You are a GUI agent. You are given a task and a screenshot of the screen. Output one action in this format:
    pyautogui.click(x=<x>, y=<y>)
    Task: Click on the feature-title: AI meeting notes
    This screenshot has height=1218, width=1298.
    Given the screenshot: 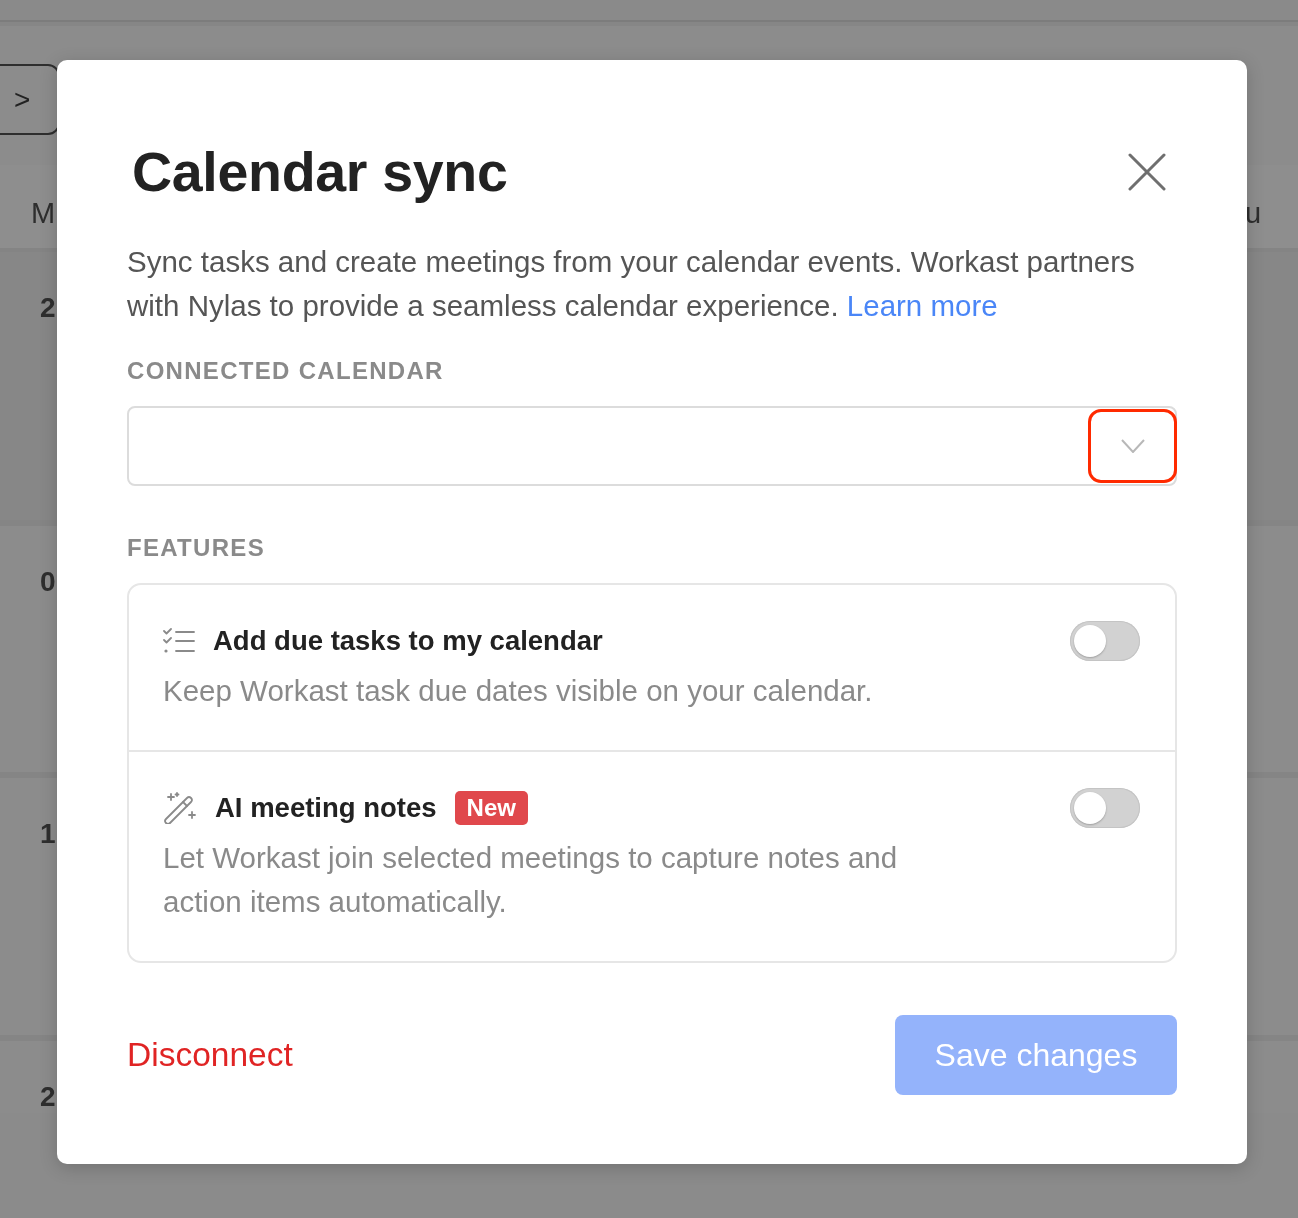 What is the action you would take?
    pyautogui.click(x=326, y=808)
    